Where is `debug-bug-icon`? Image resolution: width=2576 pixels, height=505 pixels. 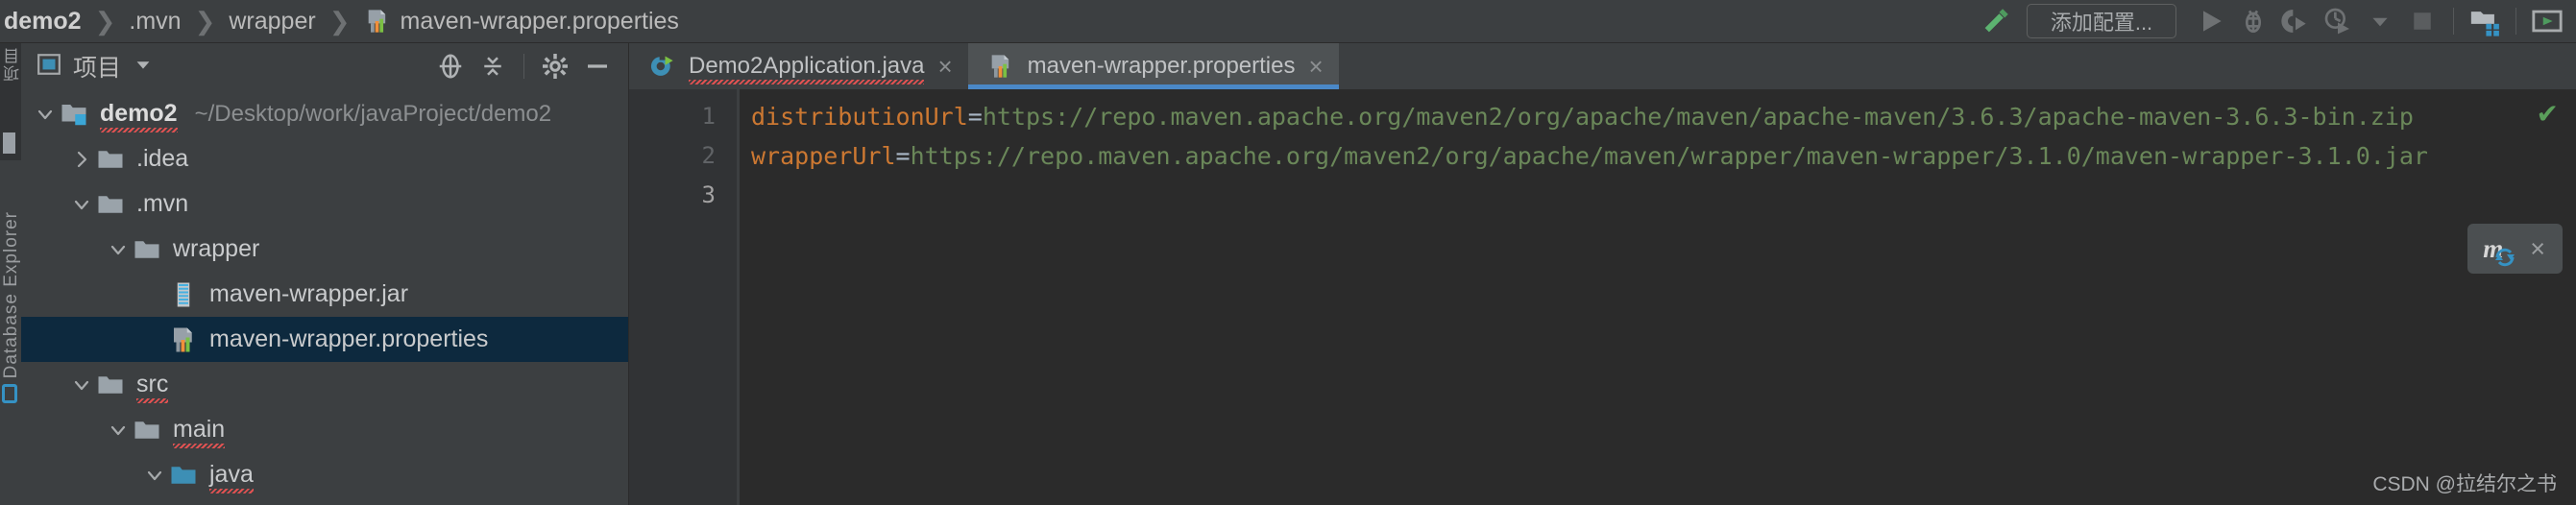 debug-bug-icon is located at coordinates (2253, 21).